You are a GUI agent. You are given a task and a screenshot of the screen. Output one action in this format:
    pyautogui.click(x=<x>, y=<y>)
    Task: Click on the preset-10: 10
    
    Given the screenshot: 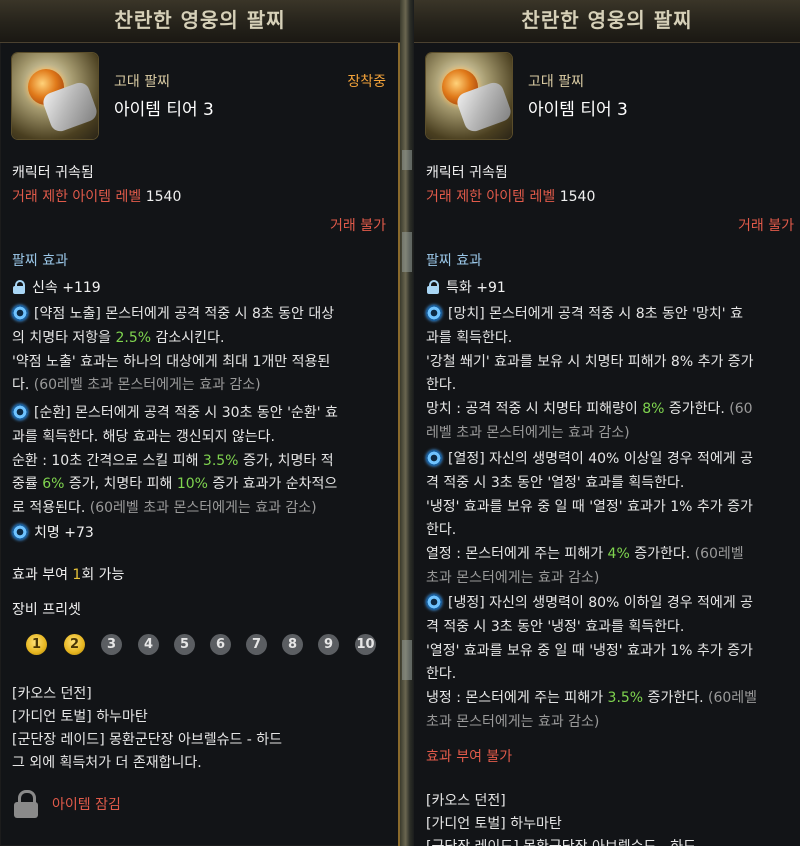 What is the action you would take?
    pyautogui.click(x=365, y=644)
    